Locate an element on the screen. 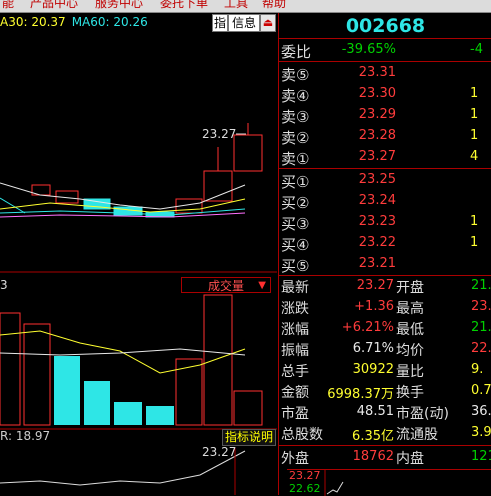  stat-label: 均价 is located at coordinates (410, 351).